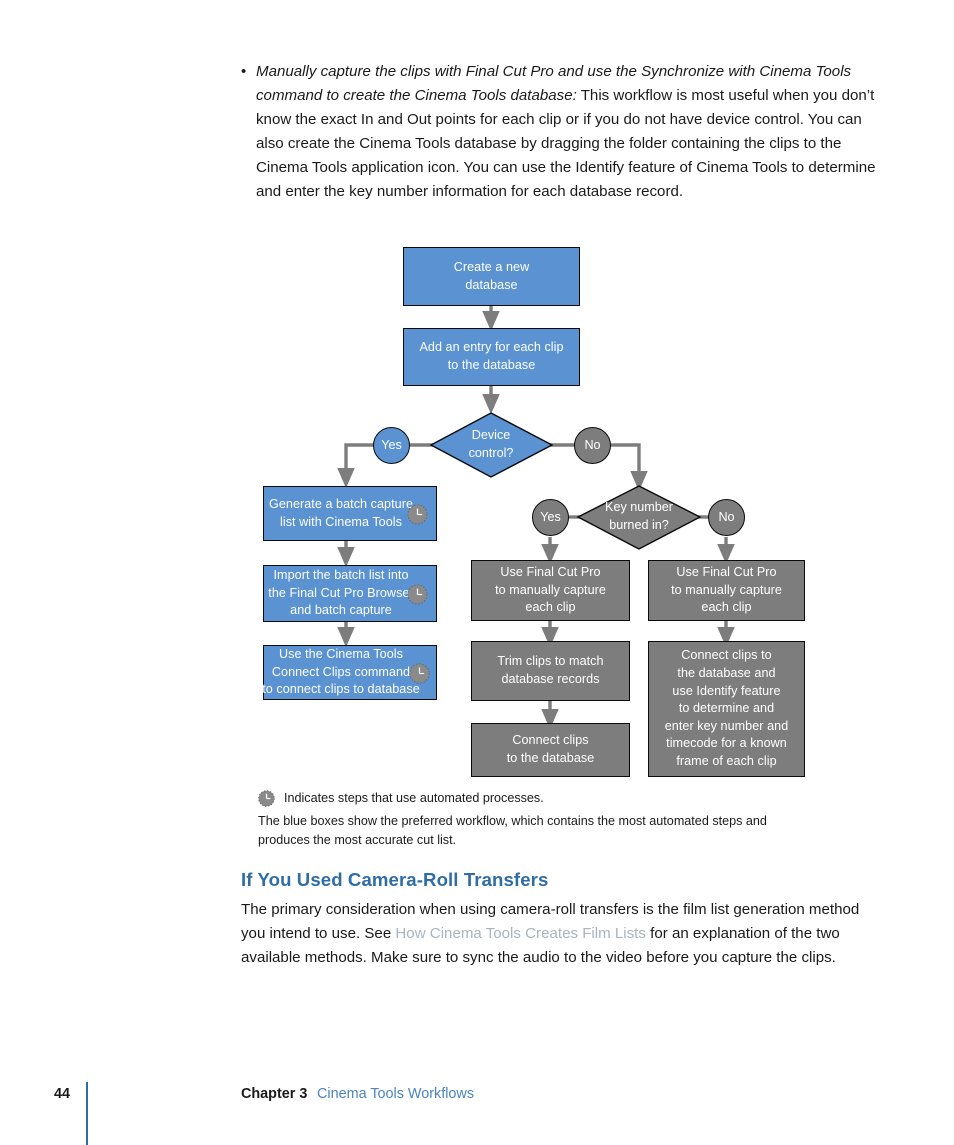 The height and width of the screenshot is (1145, 954). I want to click on footer-chapter-label: Chapter 3, so click(274, 1094).